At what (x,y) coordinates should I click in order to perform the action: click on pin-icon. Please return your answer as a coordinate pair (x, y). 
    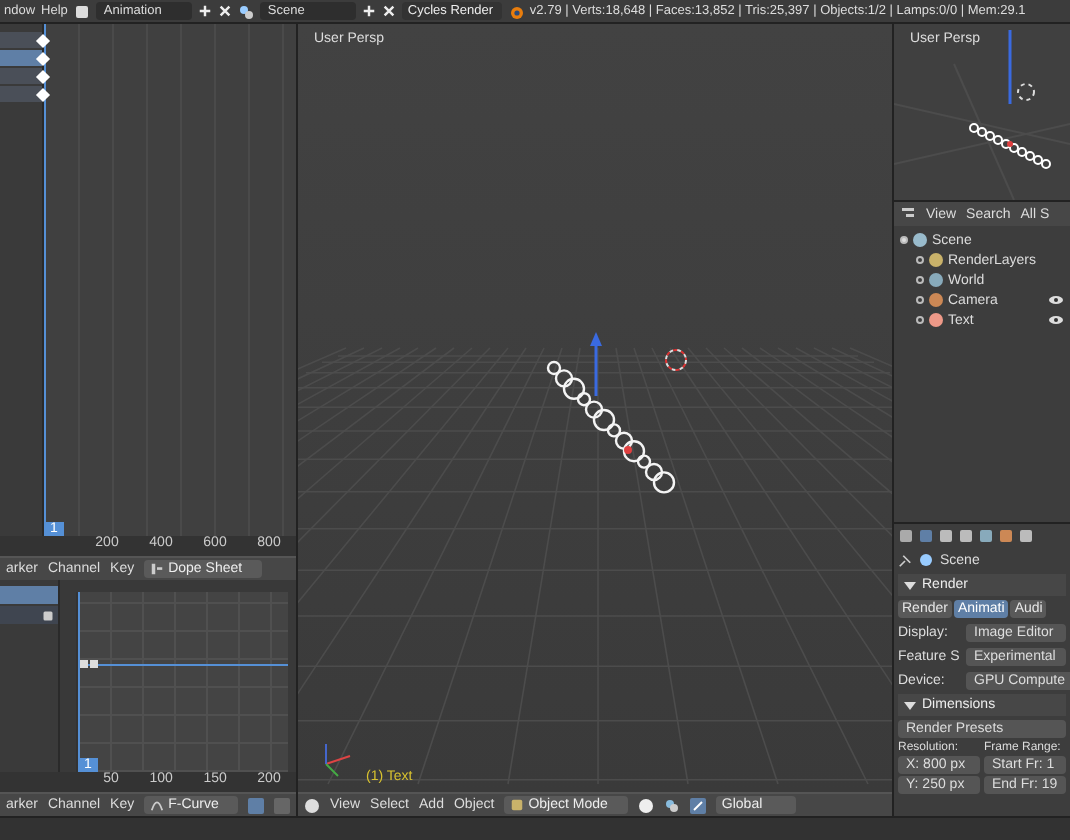
    Looking at the image, I should click on (905, 560).